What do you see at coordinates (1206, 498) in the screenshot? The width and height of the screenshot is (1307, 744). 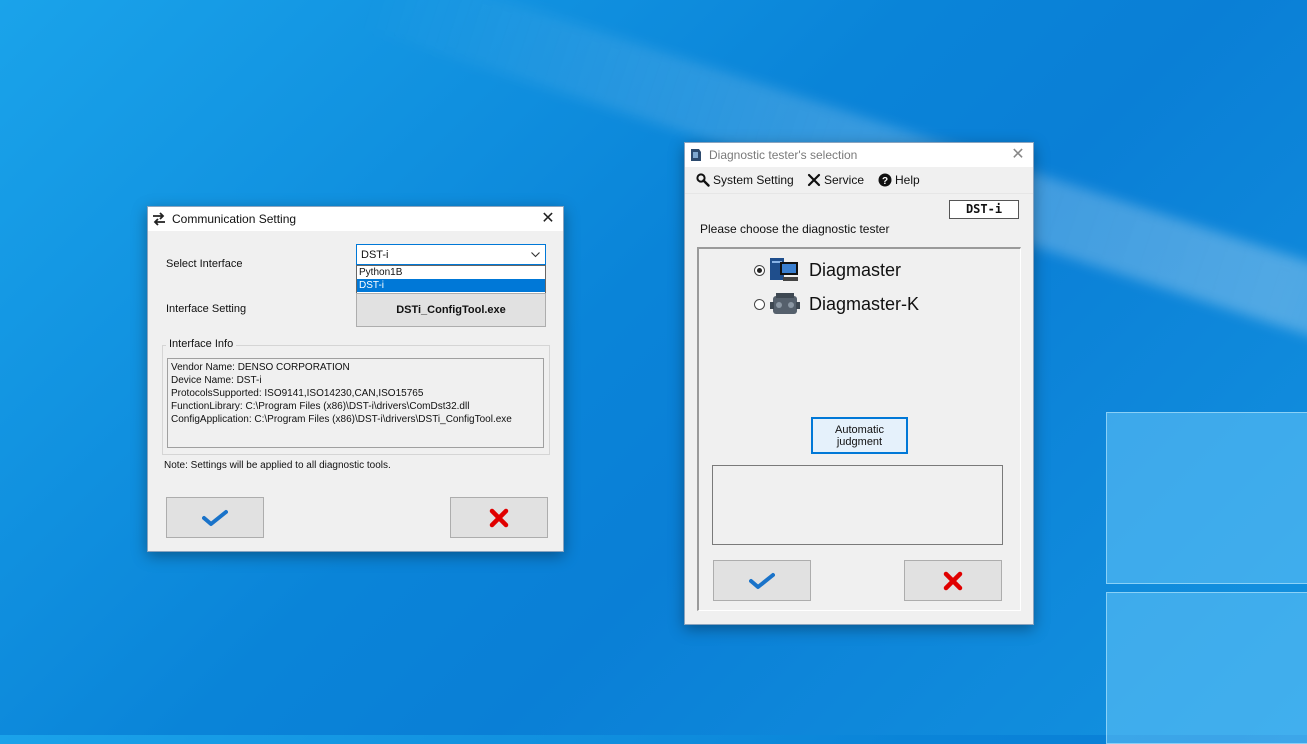 I see `windows-logo-pane-upper` at bounding box center [1206, 498].